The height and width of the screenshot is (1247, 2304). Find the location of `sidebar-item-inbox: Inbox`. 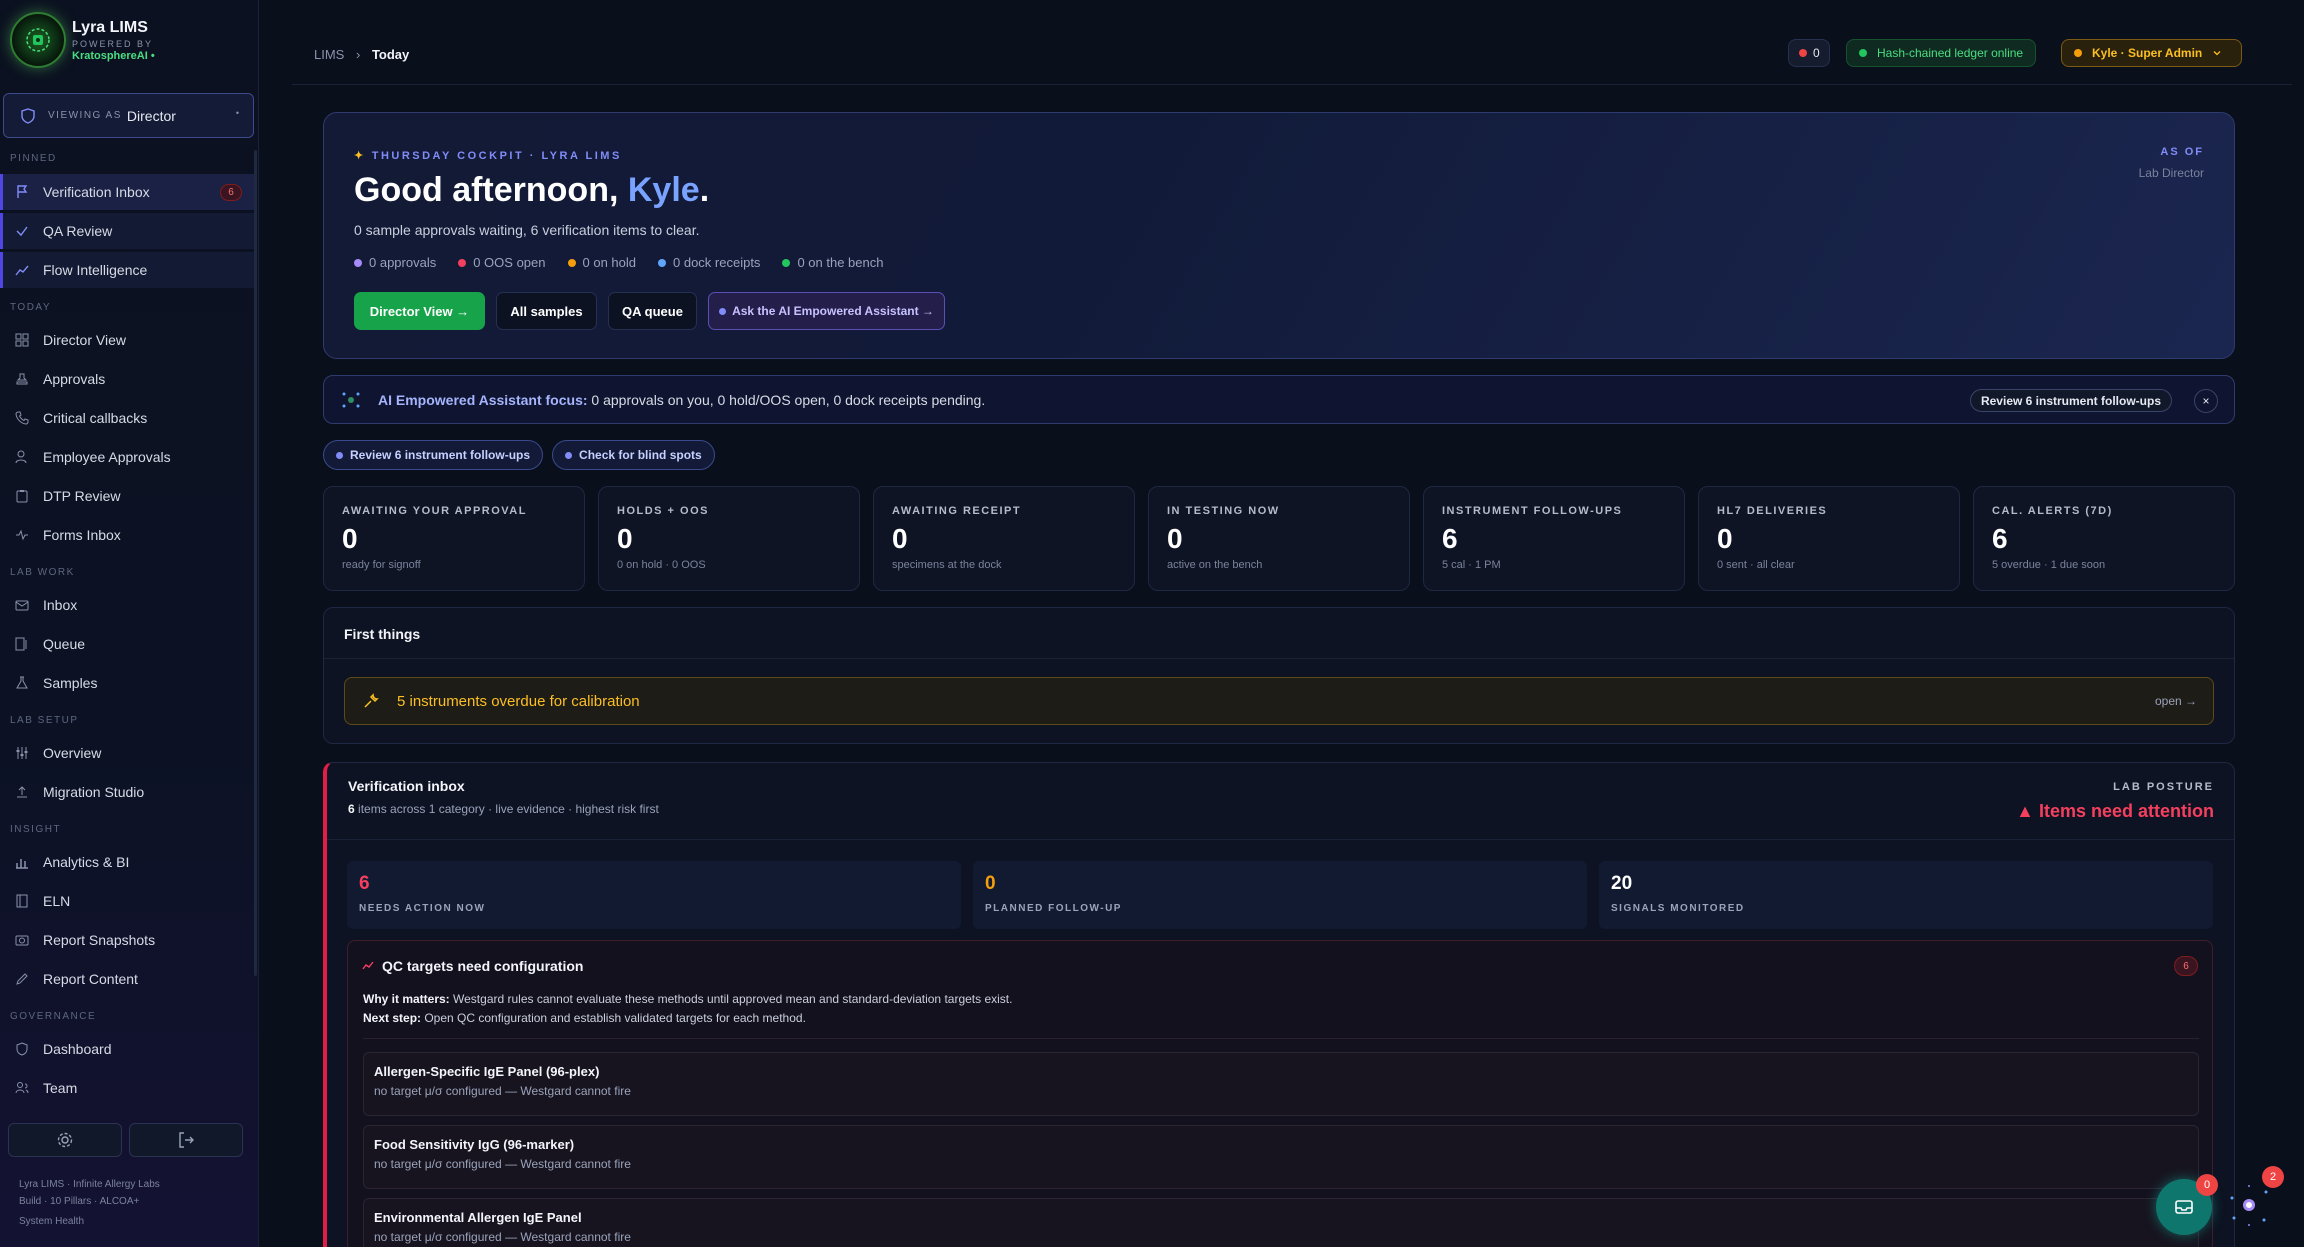

sidebar-item-inbox: Inbox is located at coordinates (127, 605).